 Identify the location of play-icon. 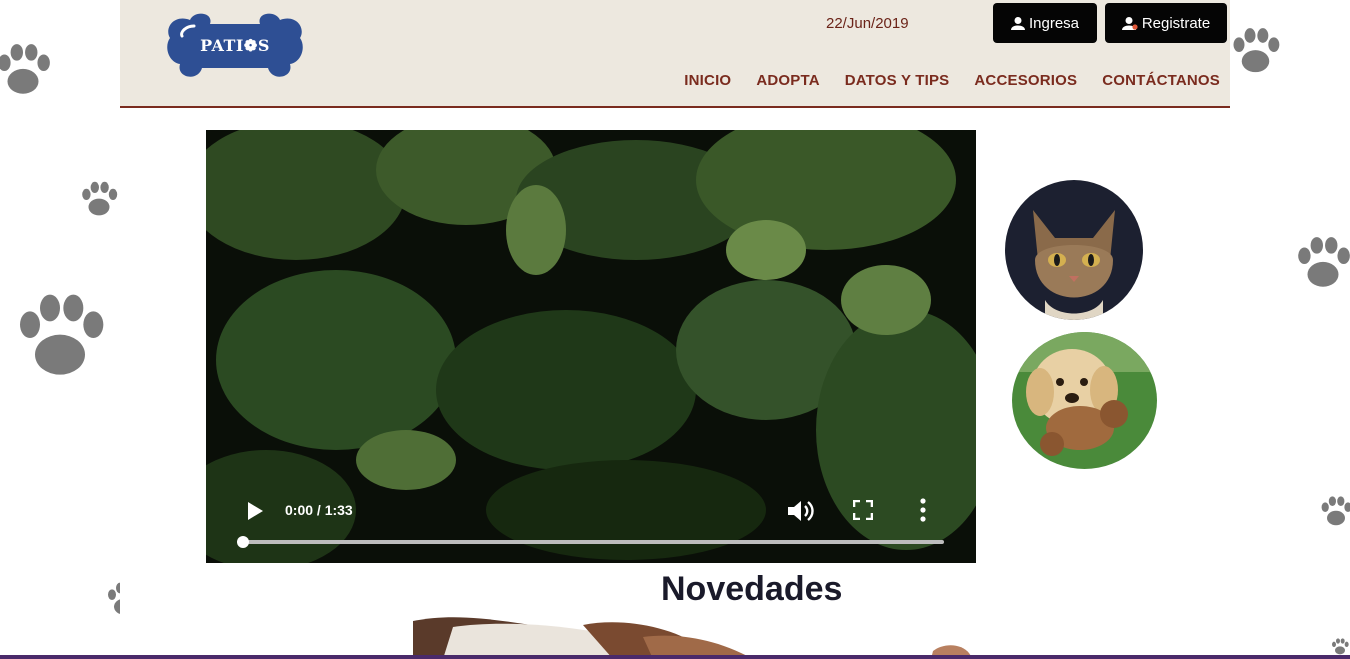
(255, 511).